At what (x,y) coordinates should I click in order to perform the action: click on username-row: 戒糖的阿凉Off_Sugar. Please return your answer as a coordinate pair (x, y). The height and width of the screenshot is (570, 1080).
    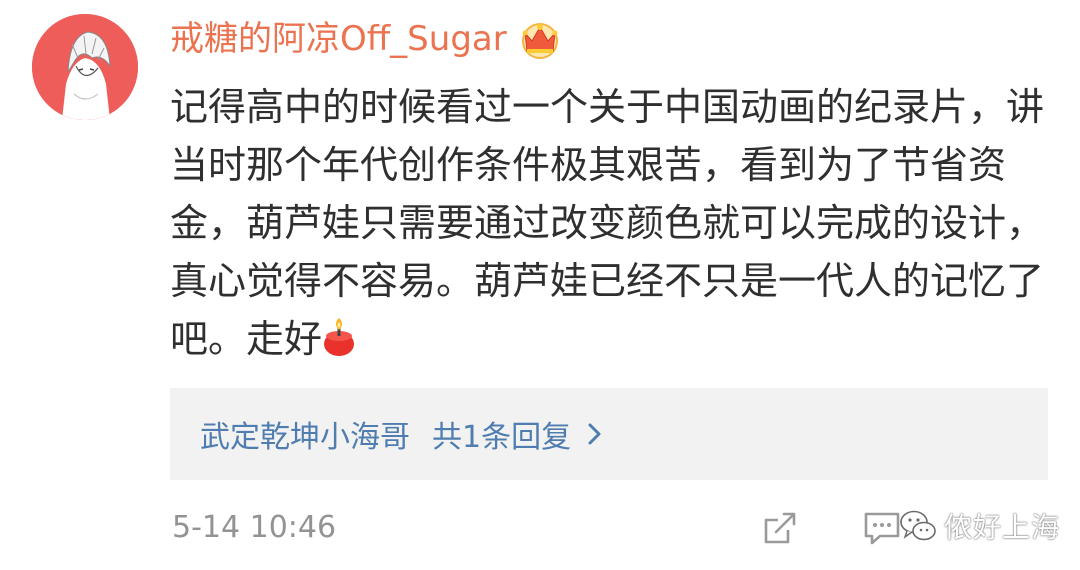
    Looking at the image, I should click on (366, 39).